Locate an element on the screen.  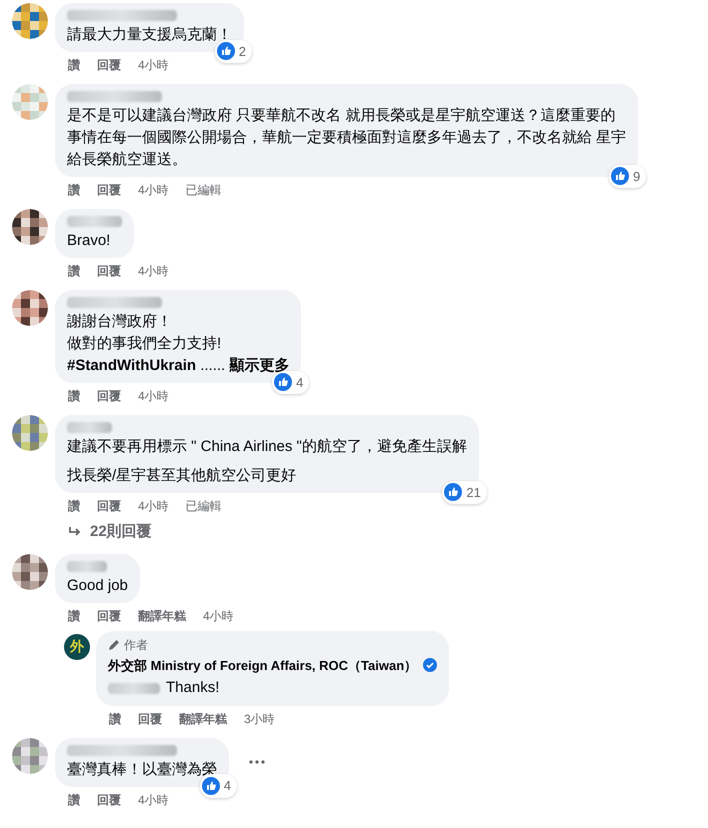
reaction-badge: 4 is located at coordinates (218, 786).